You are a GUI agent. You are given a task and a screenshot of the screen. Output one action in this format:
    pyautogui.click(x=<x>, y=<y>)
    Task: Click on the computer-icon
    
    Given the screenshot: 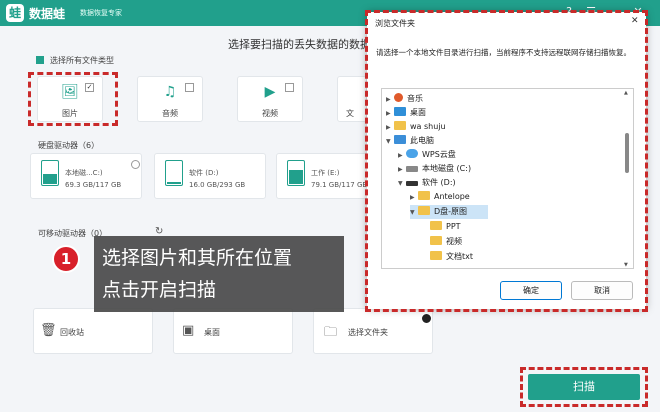 What is the action you would take?
    pyautogui.click(x=400, y=139)
    